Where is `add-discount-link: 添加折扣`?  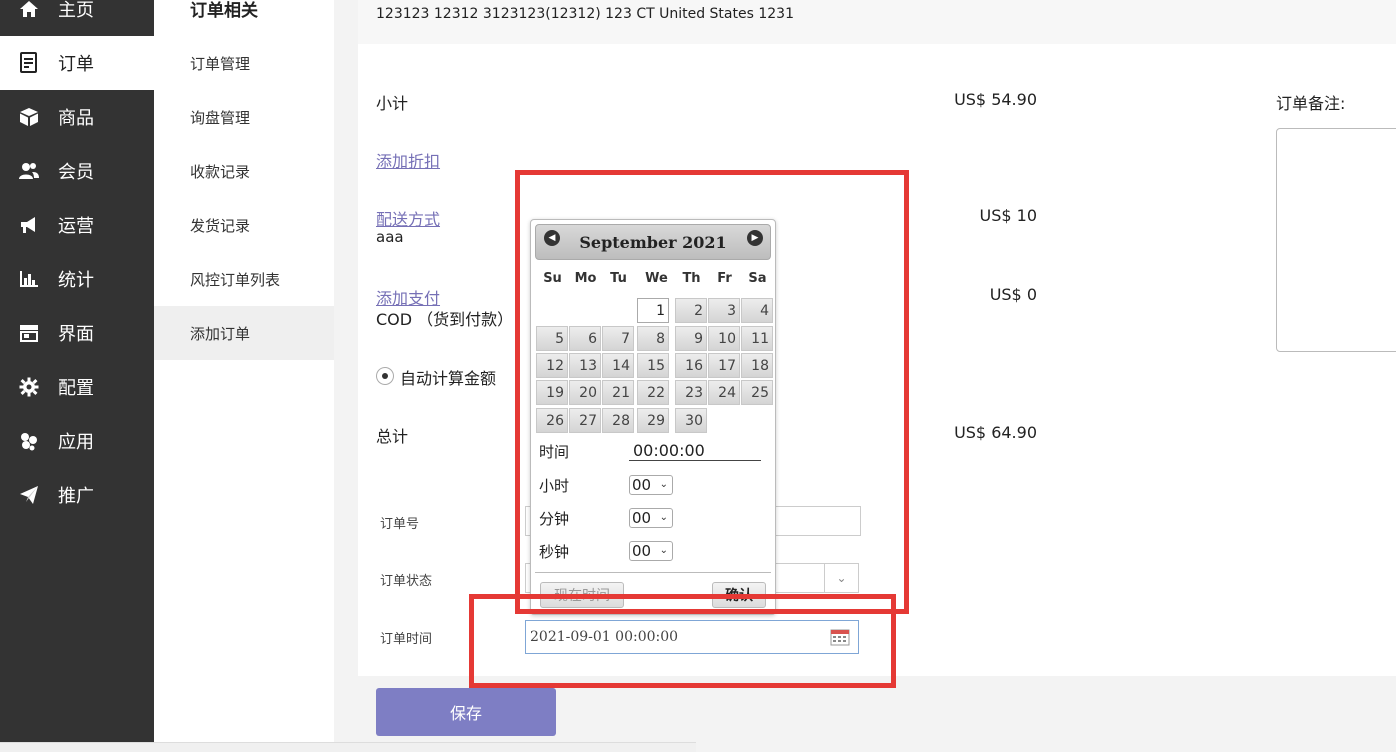 add-discount-link: 添加折扣 is located at coordinates (408, 160).